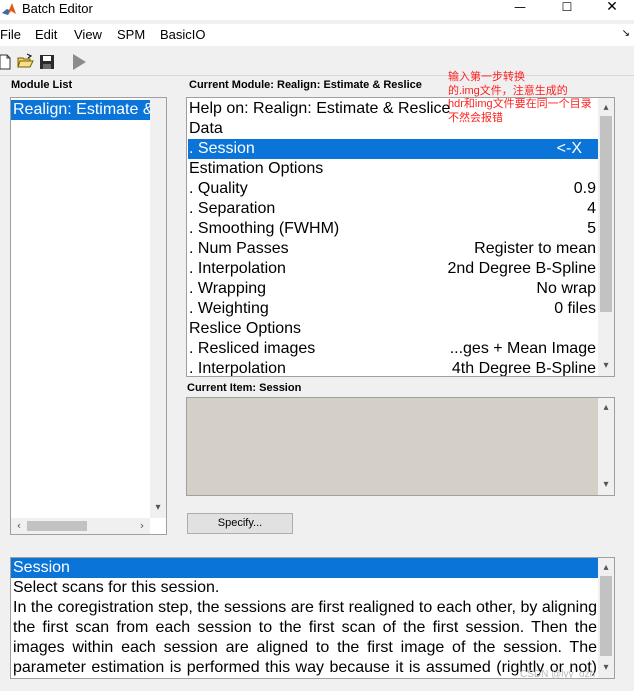  Describe the element at coordinates (19, 526) in the screenshot. I see `scroll-left-icon: ‹` at that location.